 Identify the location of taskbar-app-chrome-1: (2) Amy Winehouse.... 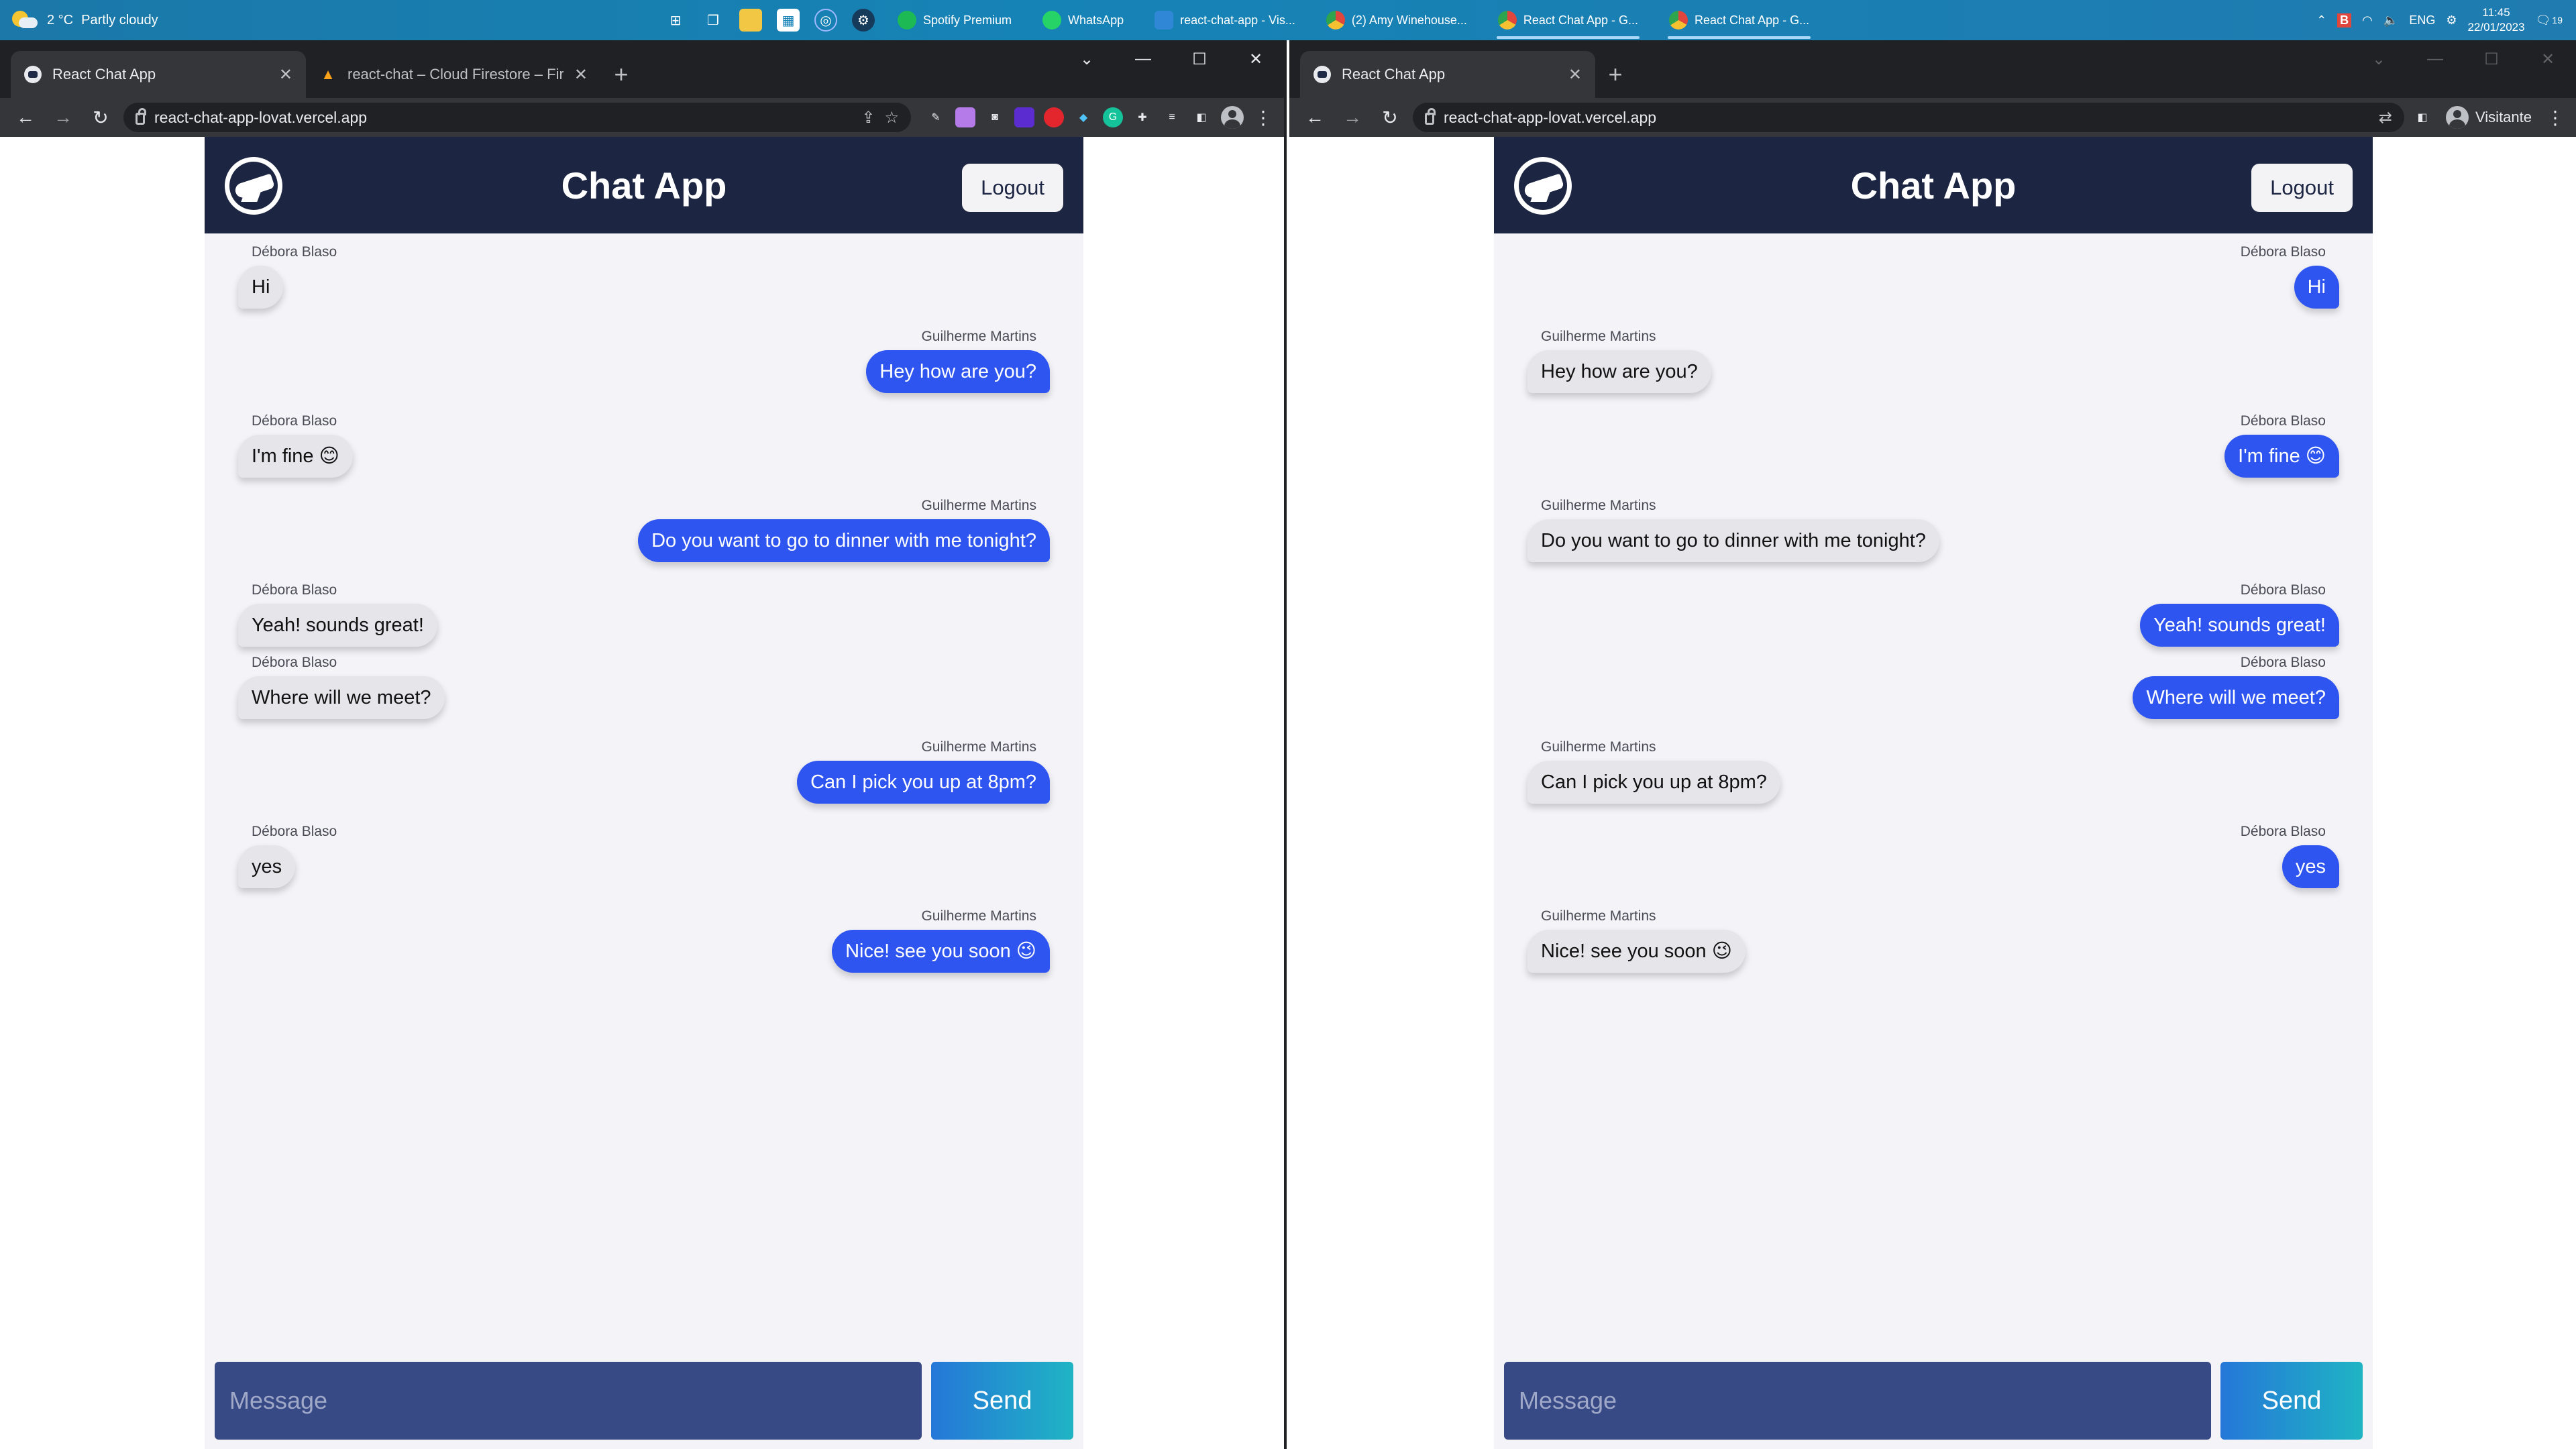
(1396, 20).